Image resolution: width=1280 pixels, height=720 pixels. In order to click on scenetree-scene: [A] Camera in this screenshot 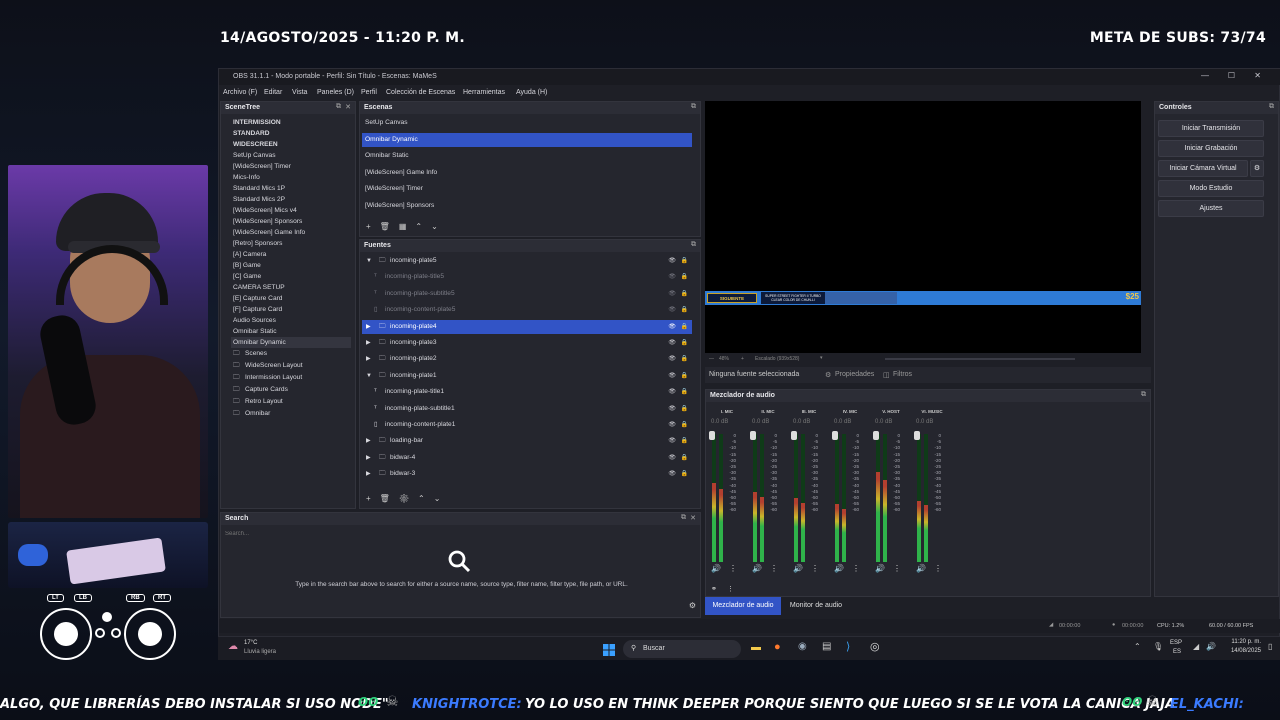, I will do `click(249, 254)`.